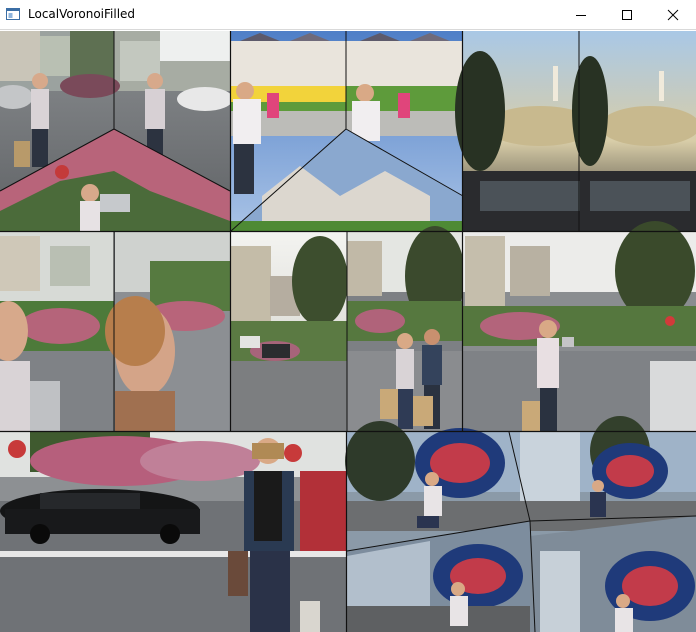 Image resolution: width=696 pixels, height=632 pixels. Describe the element at coordinates (348, 15) in the screenshot. I see `title-bar: LocalVoronoiFilled` at that location.